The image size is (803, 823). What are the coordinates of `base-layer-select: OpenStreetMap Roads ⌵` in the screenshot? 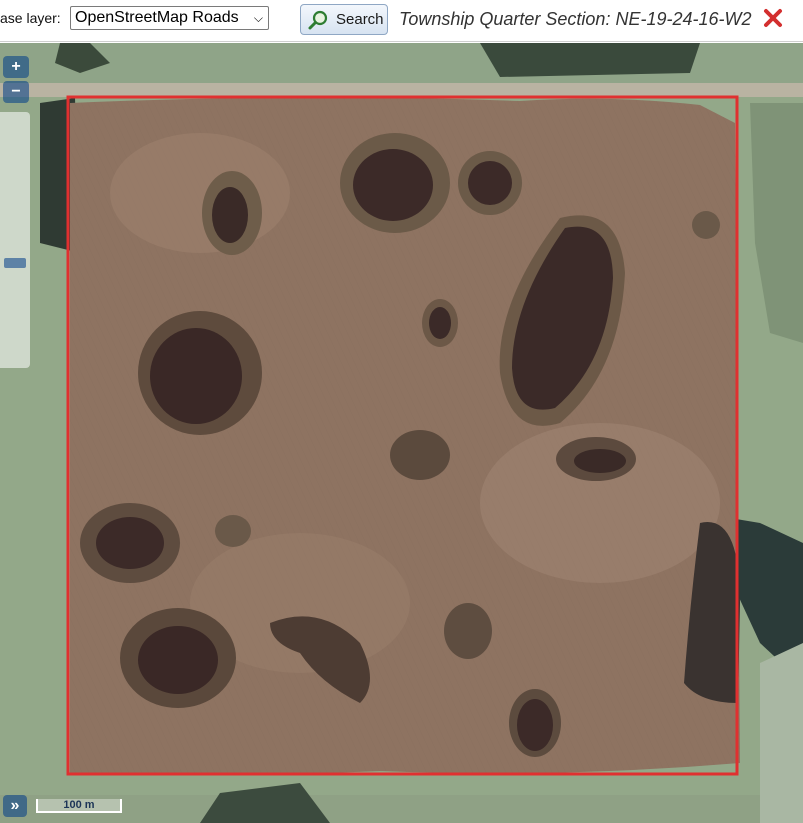 It's located at (169, 18).